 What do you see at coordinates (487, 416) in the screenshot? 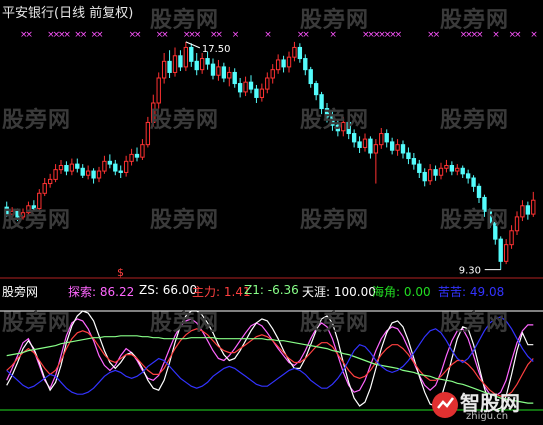
I see `logo-subtext: zhigu.cn` at bounding box center [487, 416].